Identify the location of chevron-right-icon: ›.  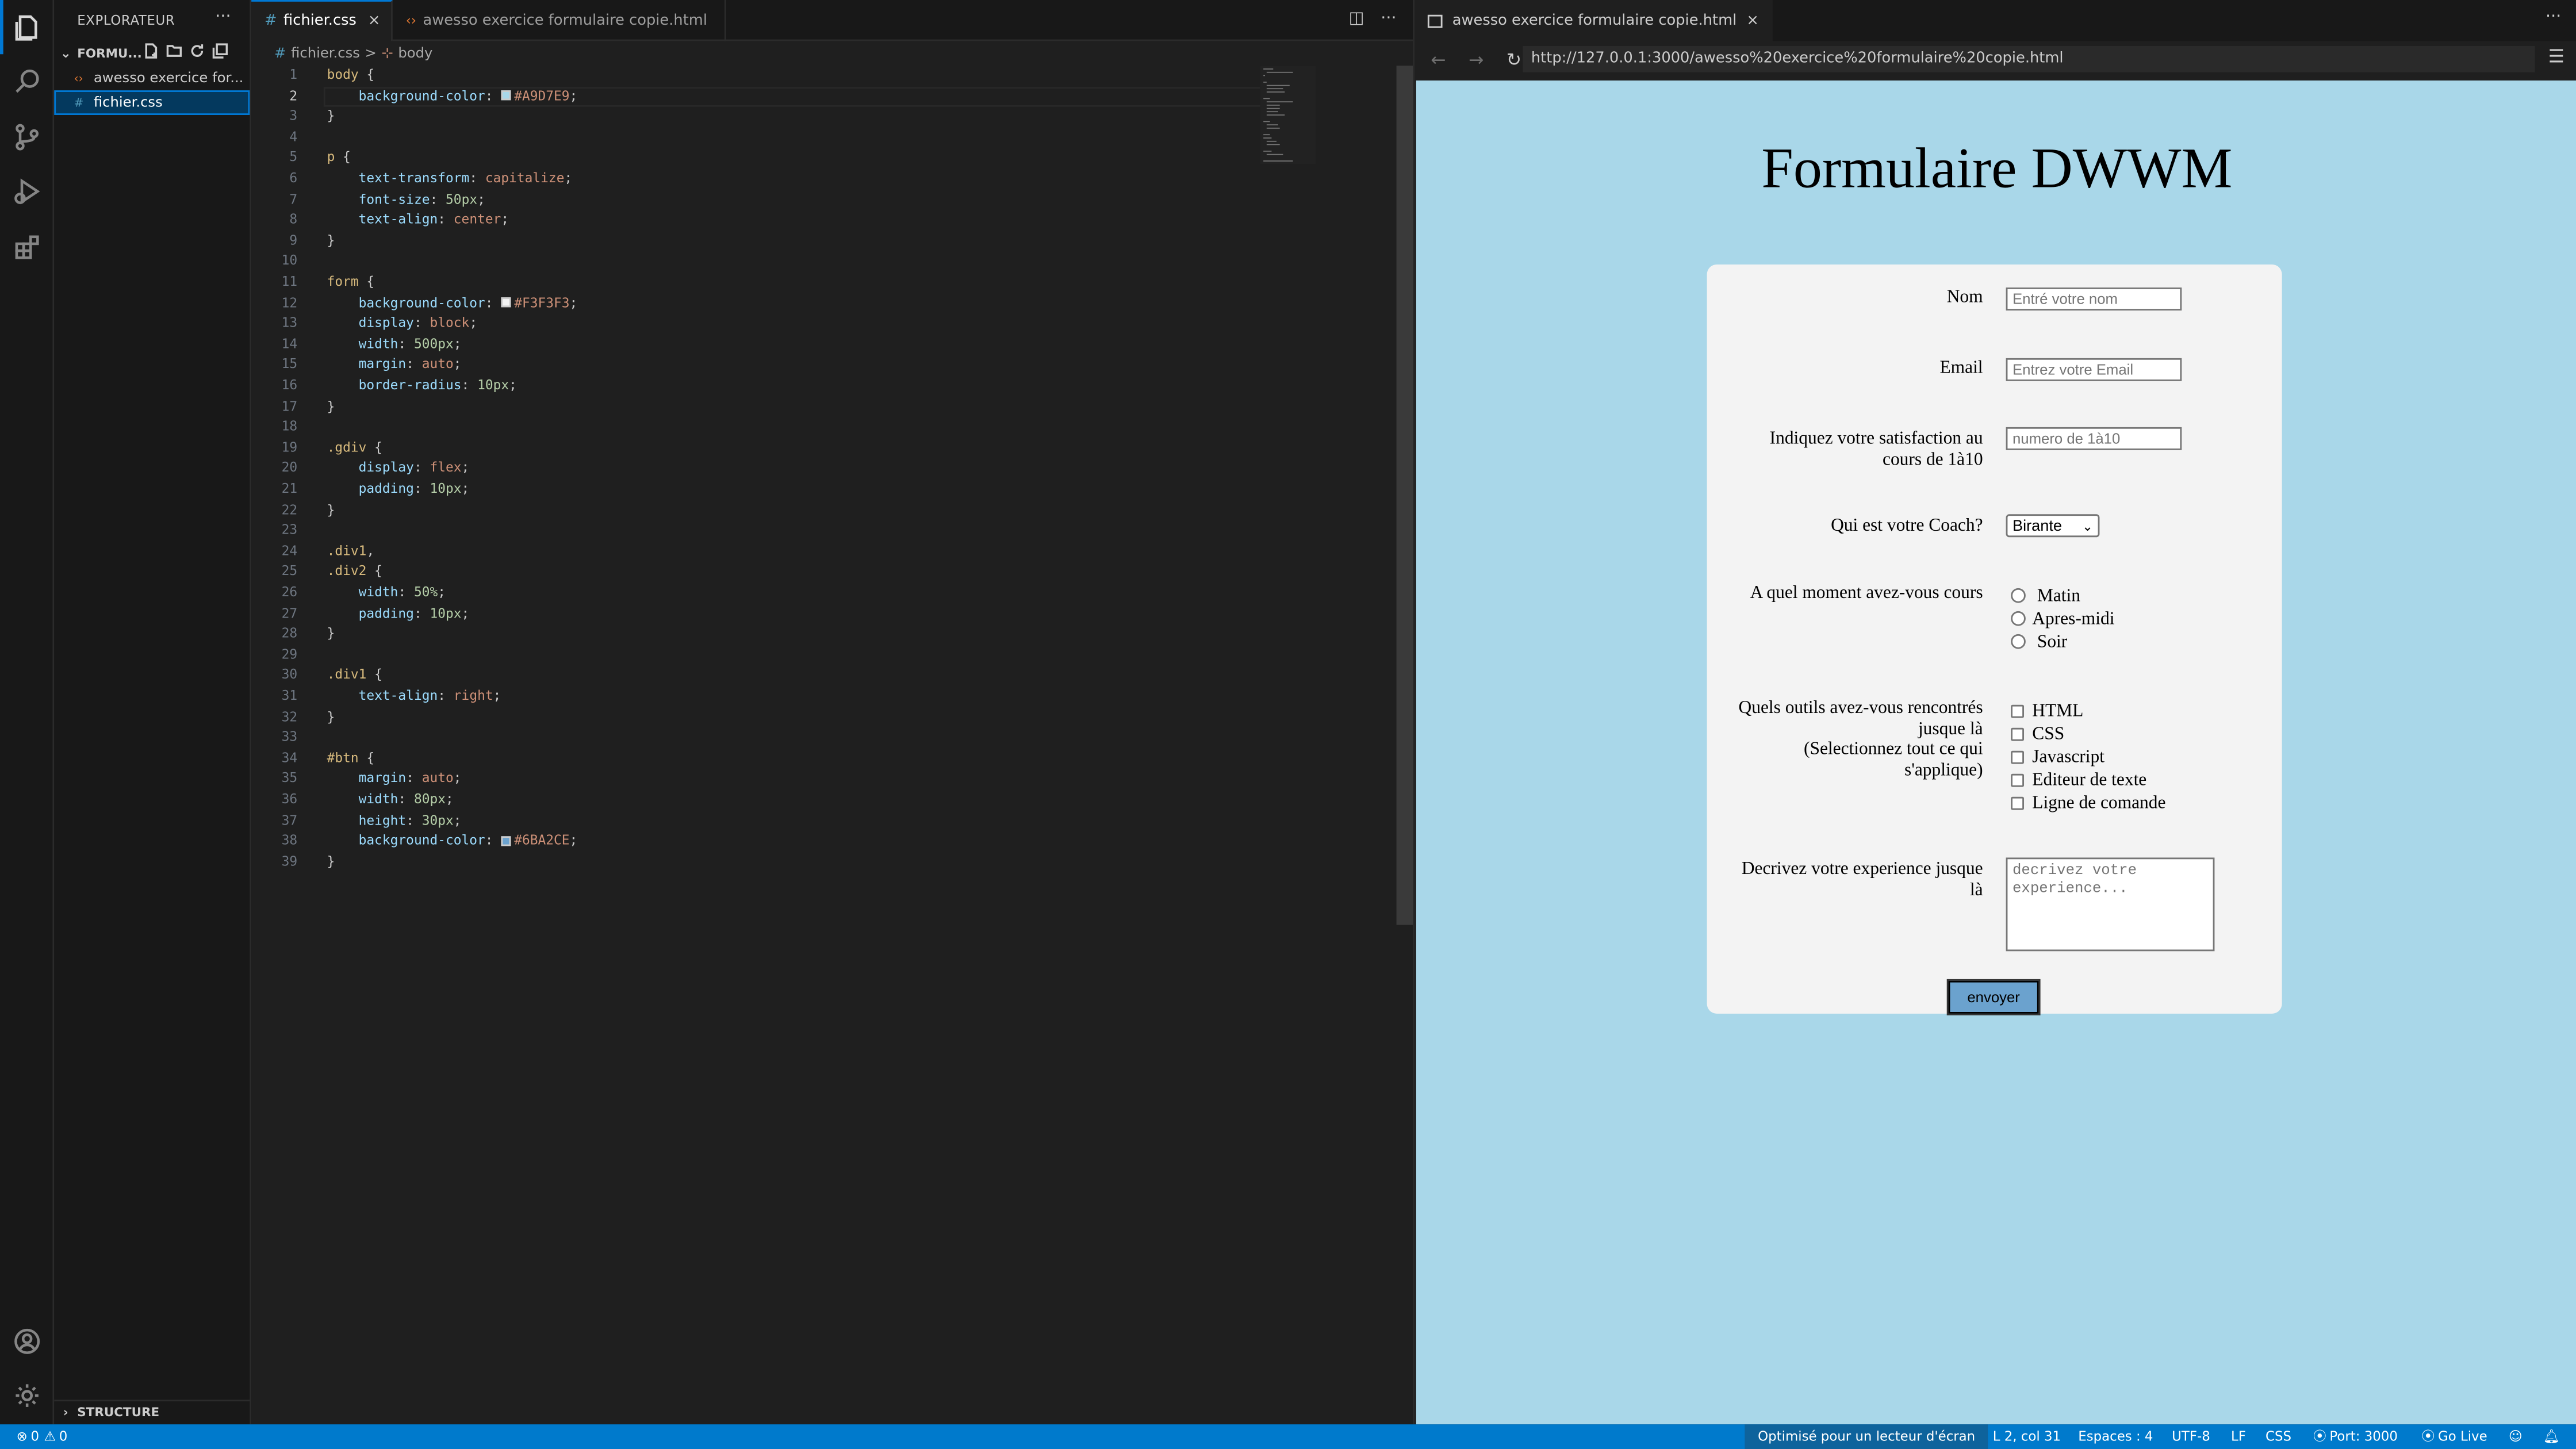
(65, 1412).